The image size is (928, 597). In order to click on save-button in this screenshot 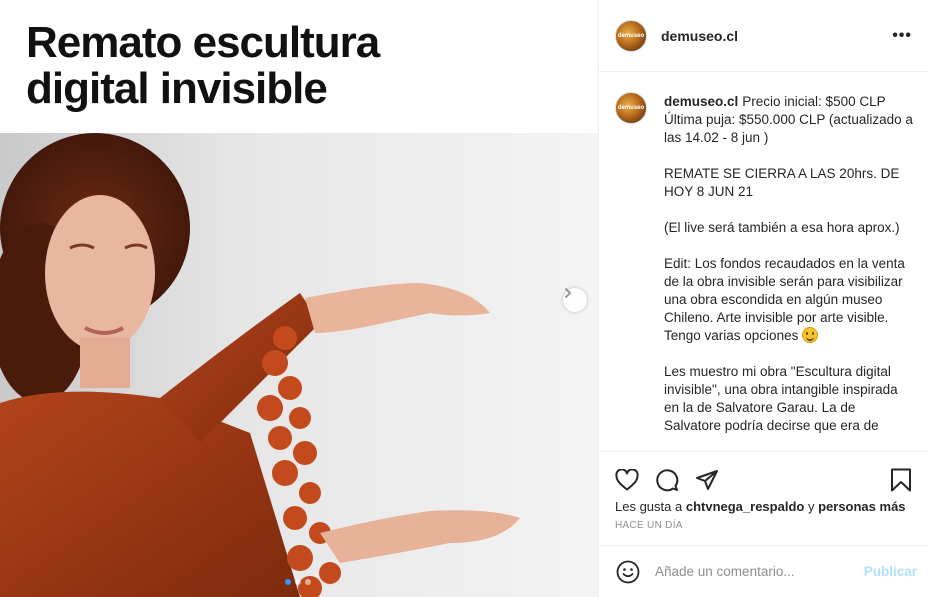, I will do `click(901, 480)`.